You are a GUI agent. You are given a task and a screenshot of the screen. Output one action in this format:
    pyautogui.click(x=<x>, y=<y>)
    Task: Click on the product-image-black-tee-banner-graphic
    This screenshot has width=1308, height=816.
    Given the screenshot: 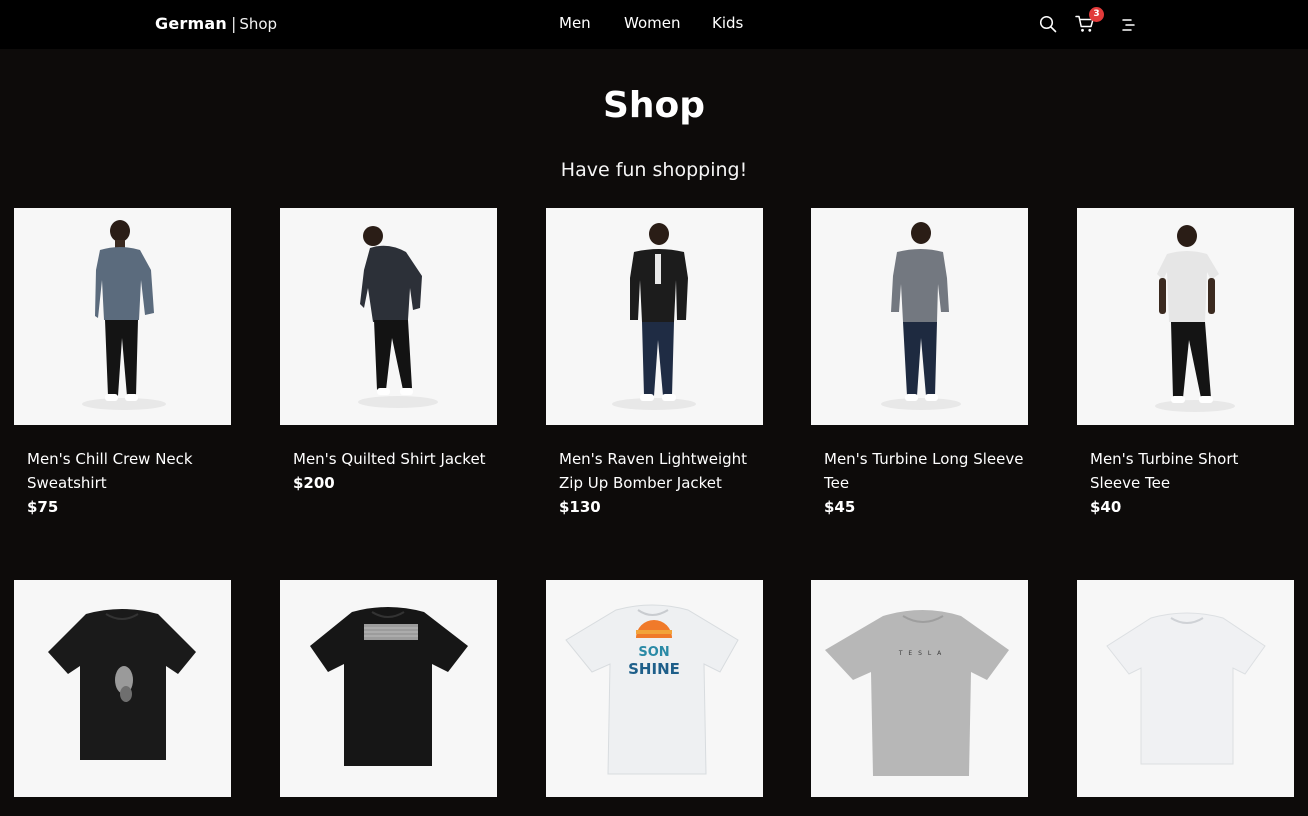 What is the action you would take?
    pyautogui.click(x=388, y=688)
    